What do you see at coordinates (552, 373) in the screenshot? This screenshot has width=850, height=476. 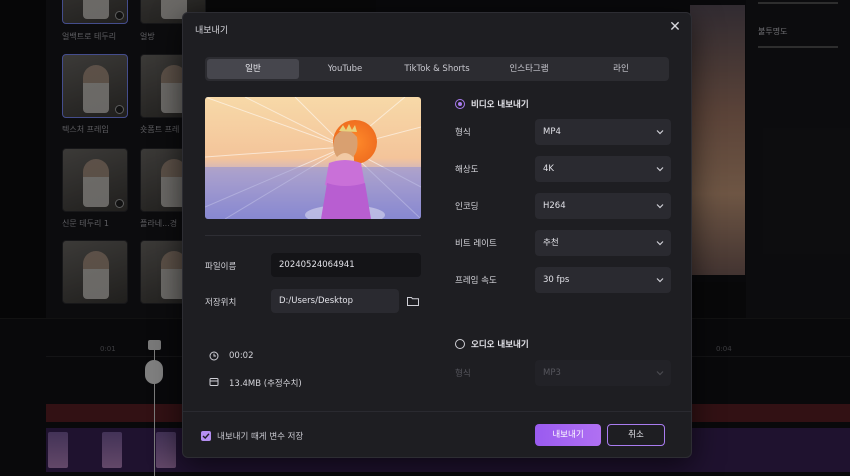 I see `audio-format-value: MP3` at bounding box center [552, 373].